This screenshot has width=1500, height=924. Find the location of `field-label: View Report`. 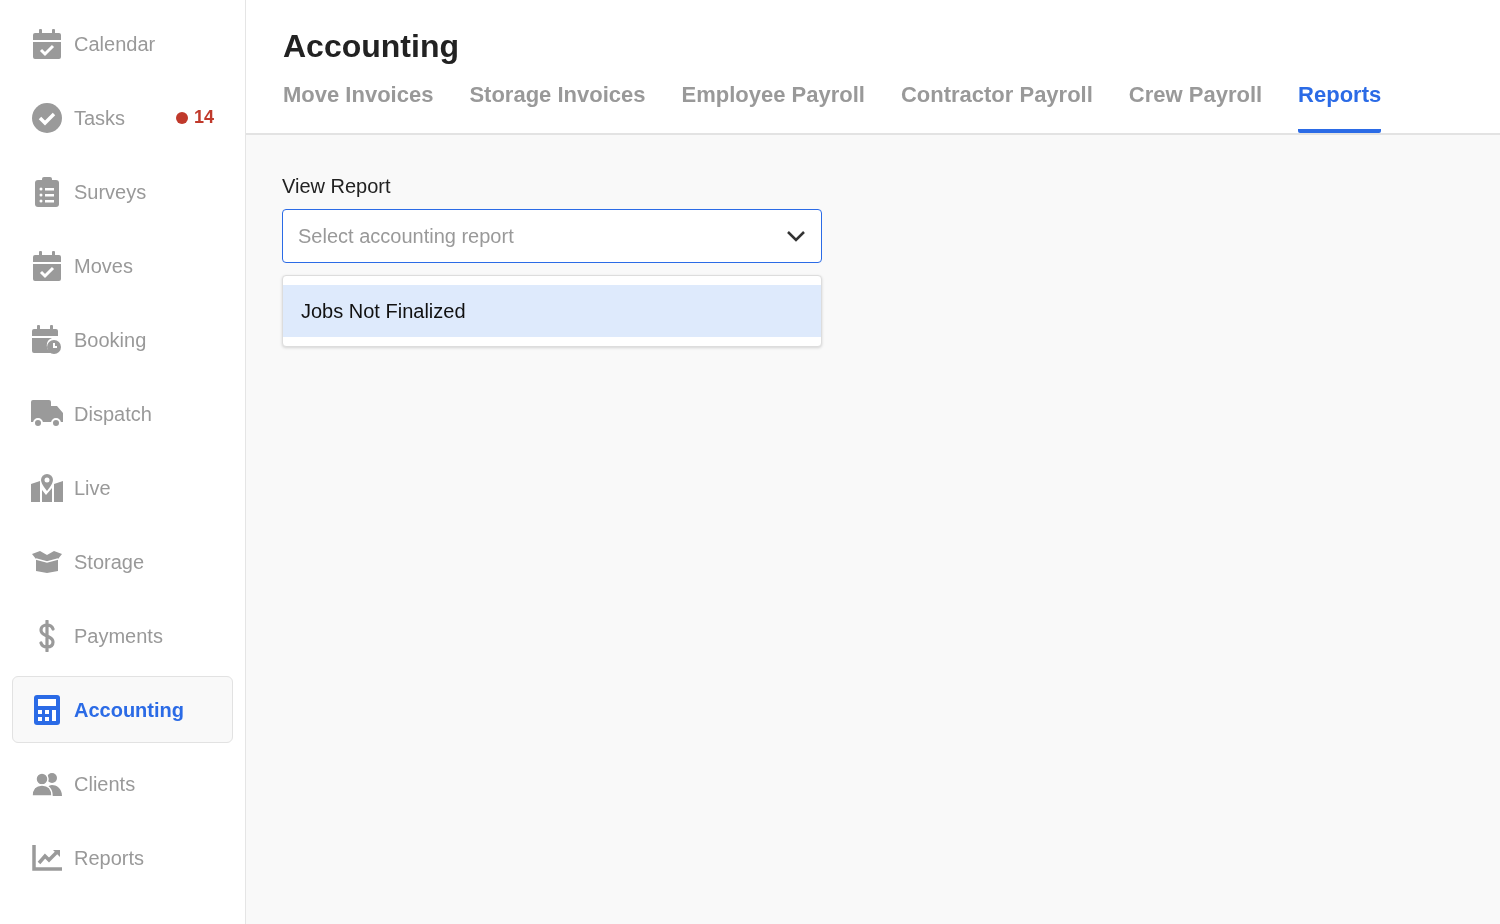

field-label: View Report is located at coordinates (337, 186).